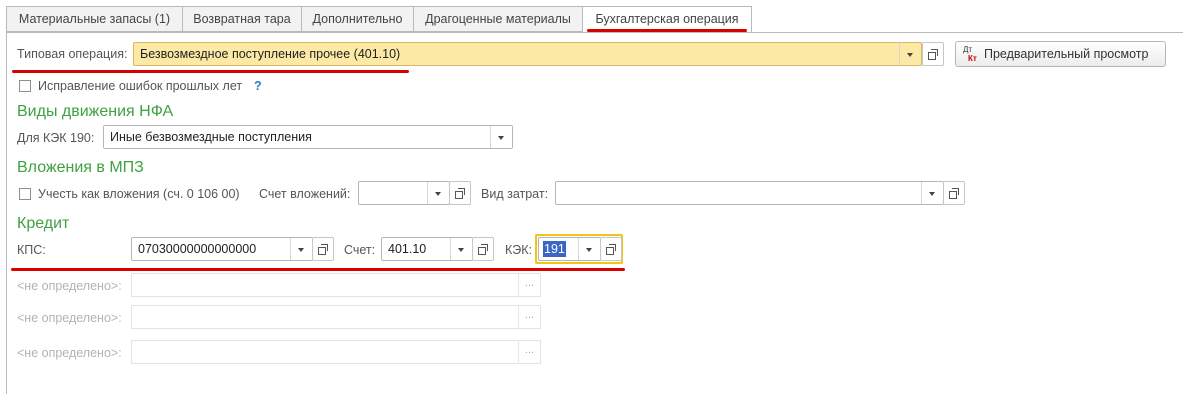 The image size is (1184, 394). What do you see at coordinates (970, 54) in the screenshot?
I see `dt-kt-icon: Дт Кт` at bounding box center [970, 54].